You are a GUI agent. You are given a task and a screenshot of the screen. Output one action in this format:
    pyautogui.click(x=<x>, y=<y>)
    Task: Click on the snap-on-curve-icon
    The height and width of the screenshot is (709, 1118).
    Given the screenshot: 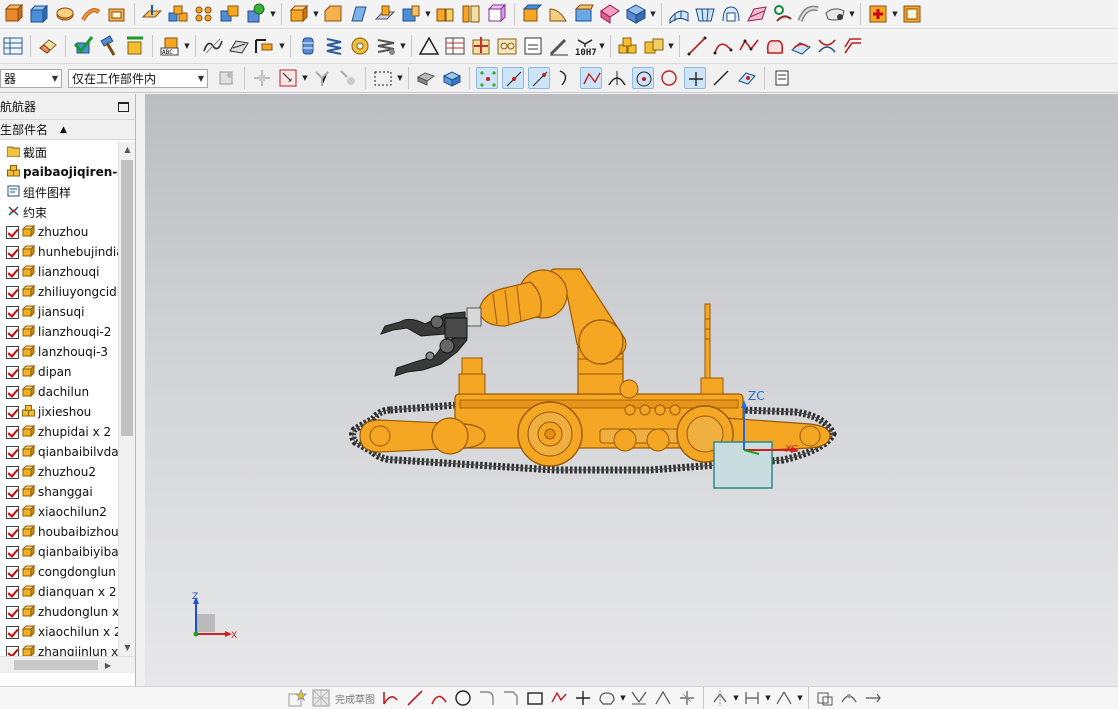 What is the action you would take?
    pyautogui.click(x=721, y=78)
    